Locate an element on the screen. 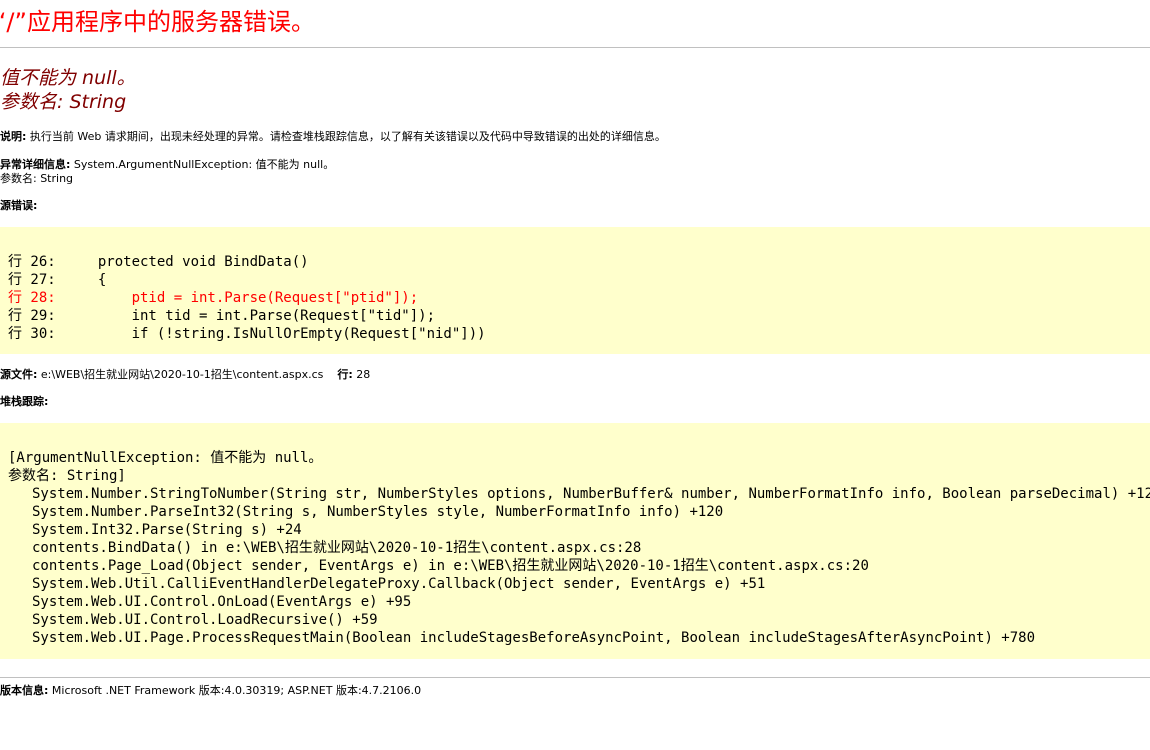  exception-details-text: System.ArgumentNullException: 值不能为 null。 is located at coordinates (204, 164).